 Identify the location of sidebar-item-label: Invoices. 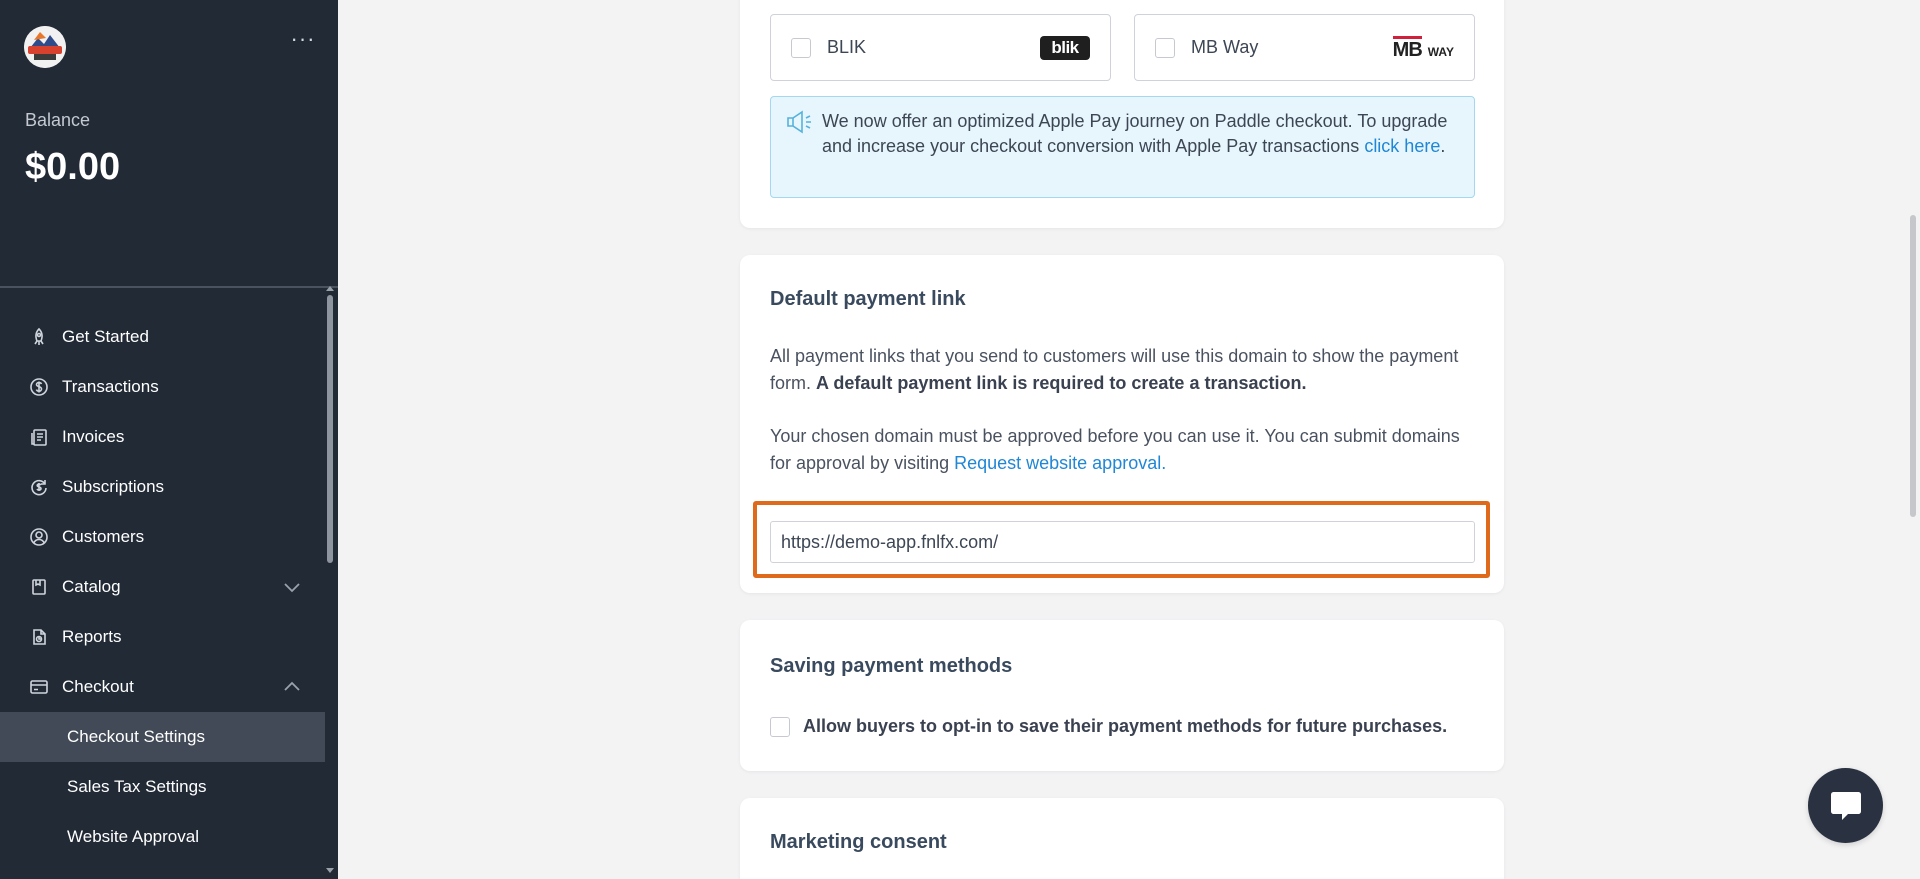
(93, 436).